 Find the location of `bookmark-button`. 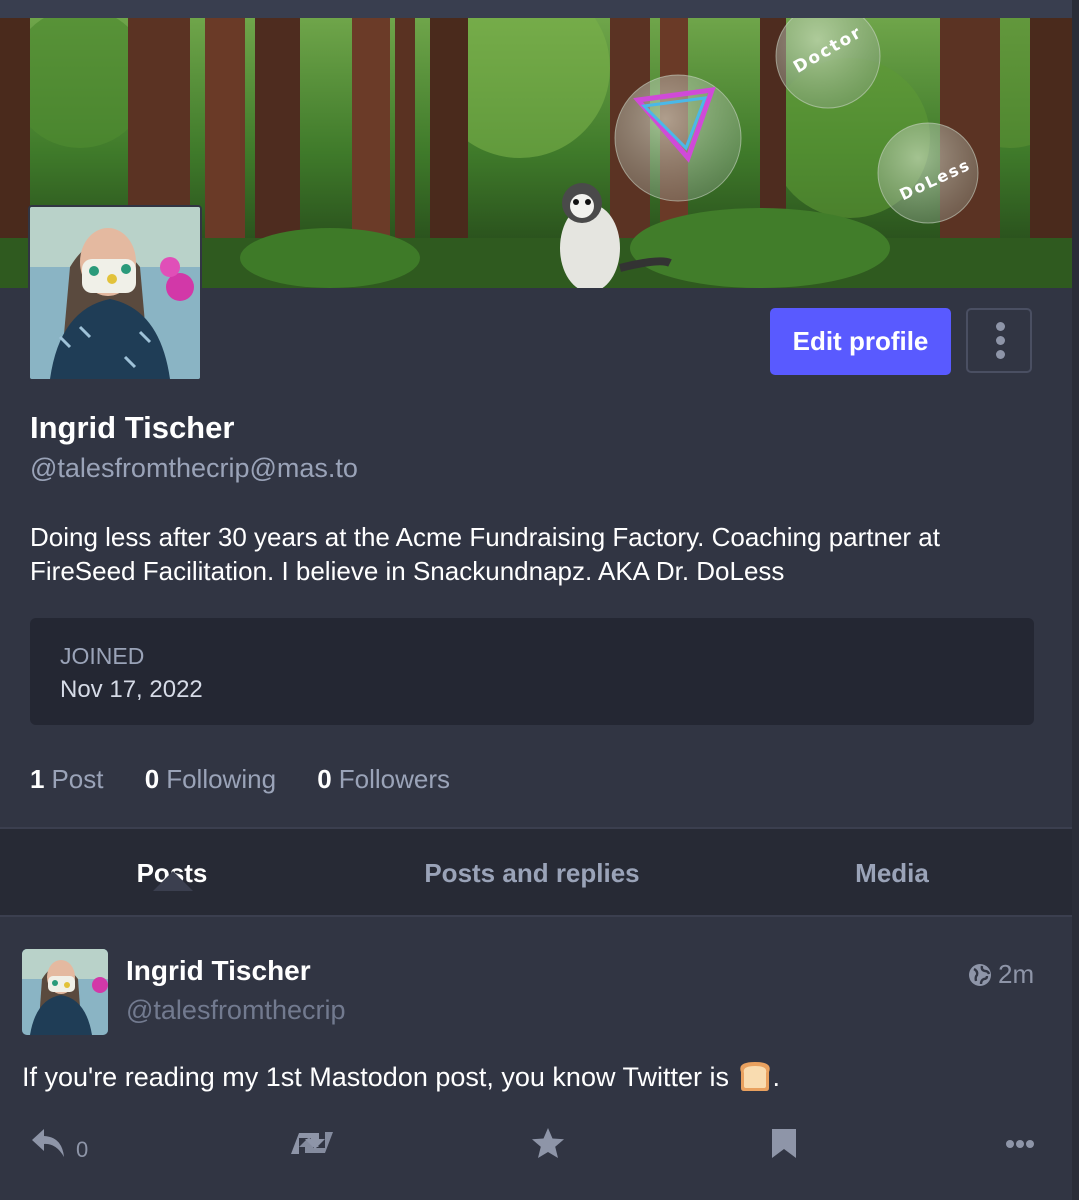

bookmark-button is located at coordinates (784, 1149).